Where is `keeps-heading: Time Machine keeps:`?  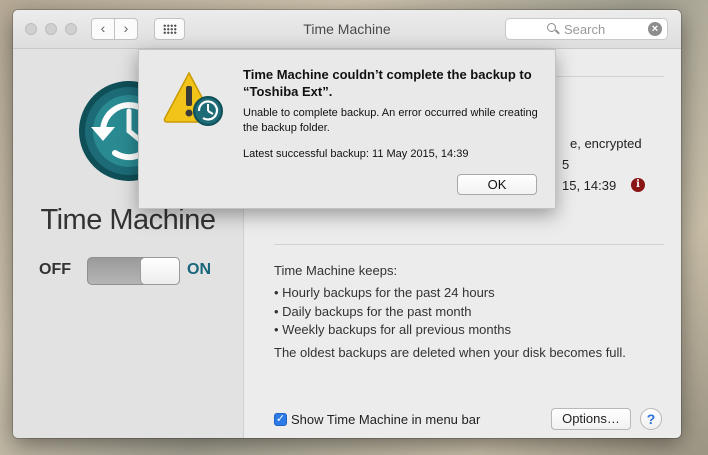
keeps-heading: Time Machine keeps: is located at coordinates (336, 270).